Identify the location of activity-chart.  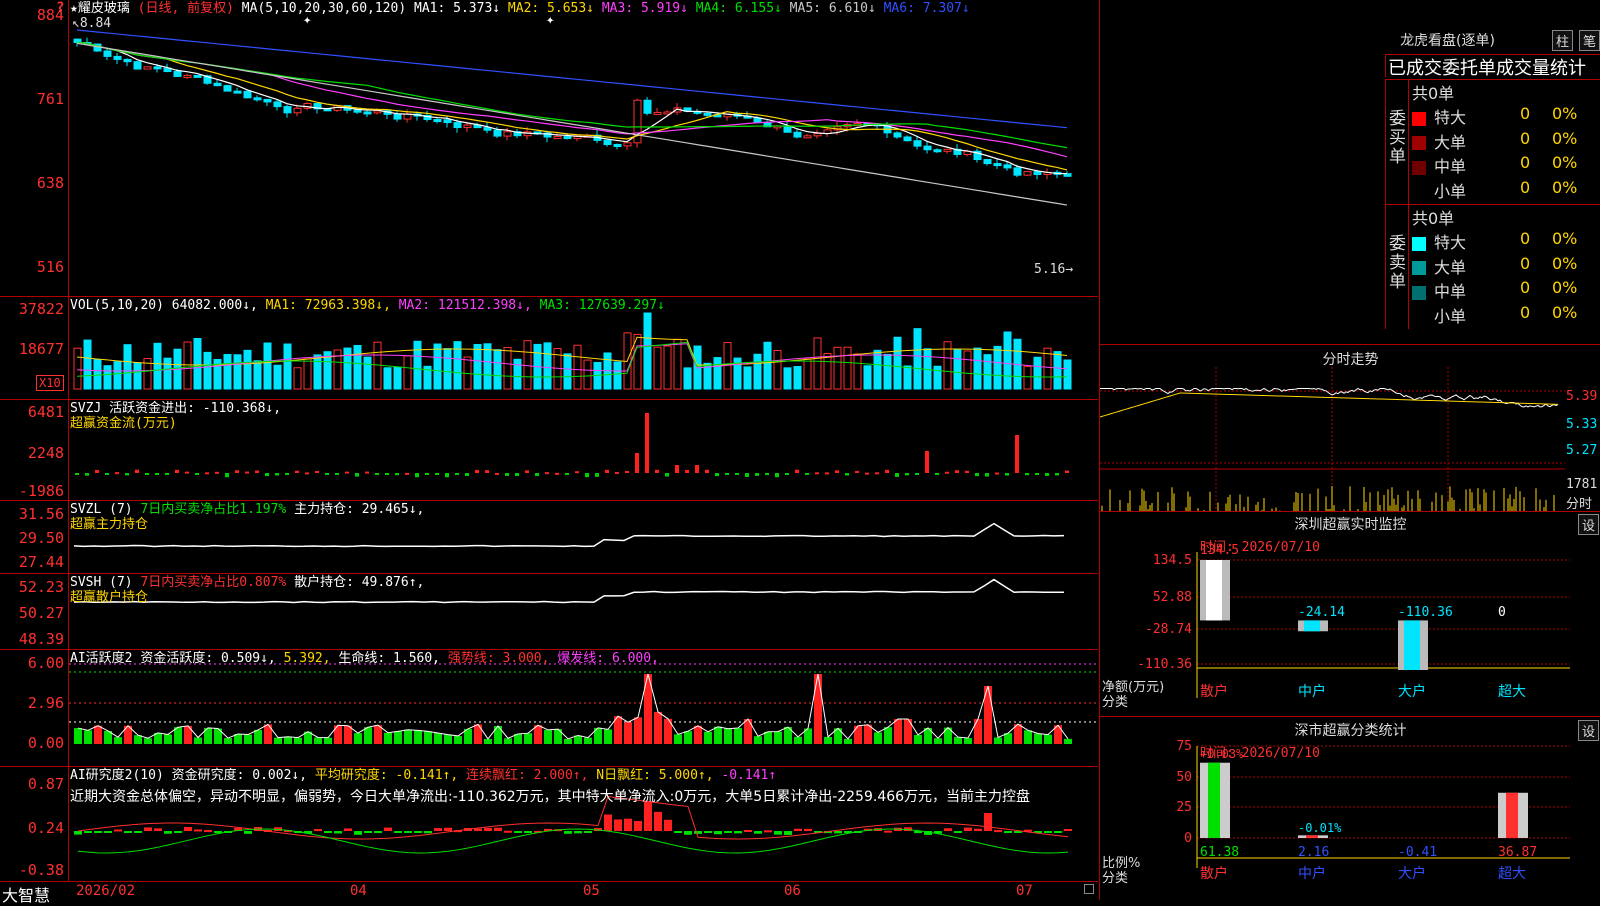
(549, 708).